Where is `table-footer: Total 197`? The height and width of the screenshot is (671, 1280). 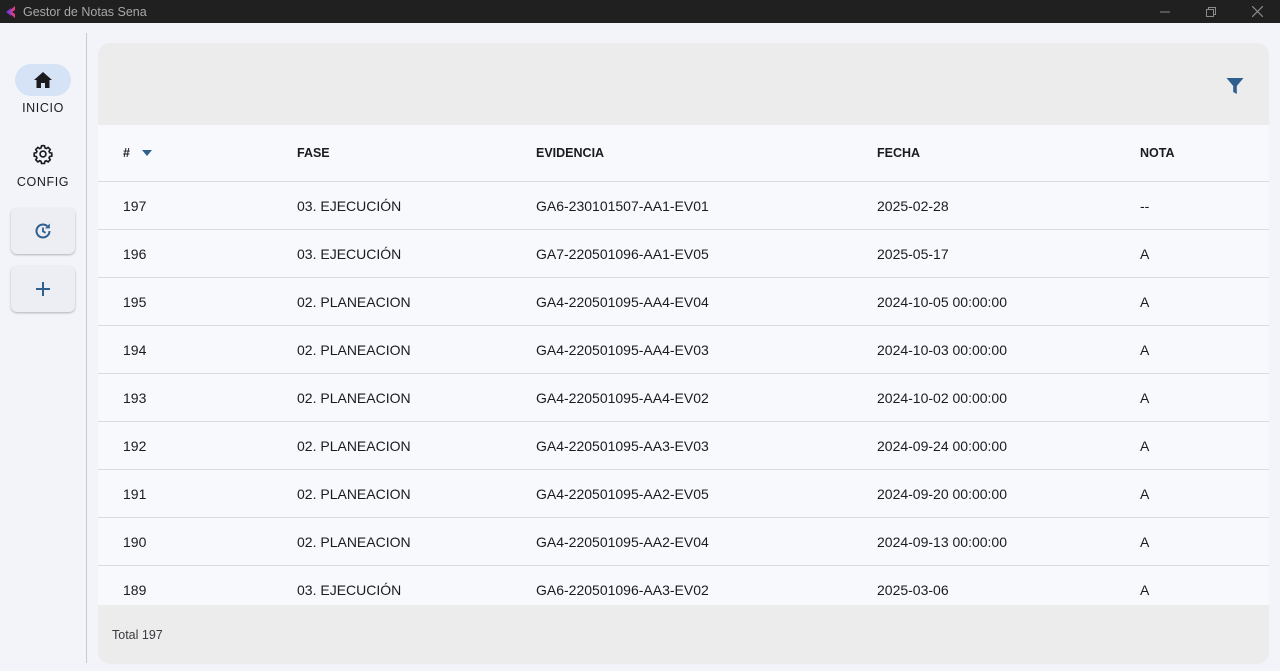
table-footer: Total 197 is located at coordinates (683, 634).